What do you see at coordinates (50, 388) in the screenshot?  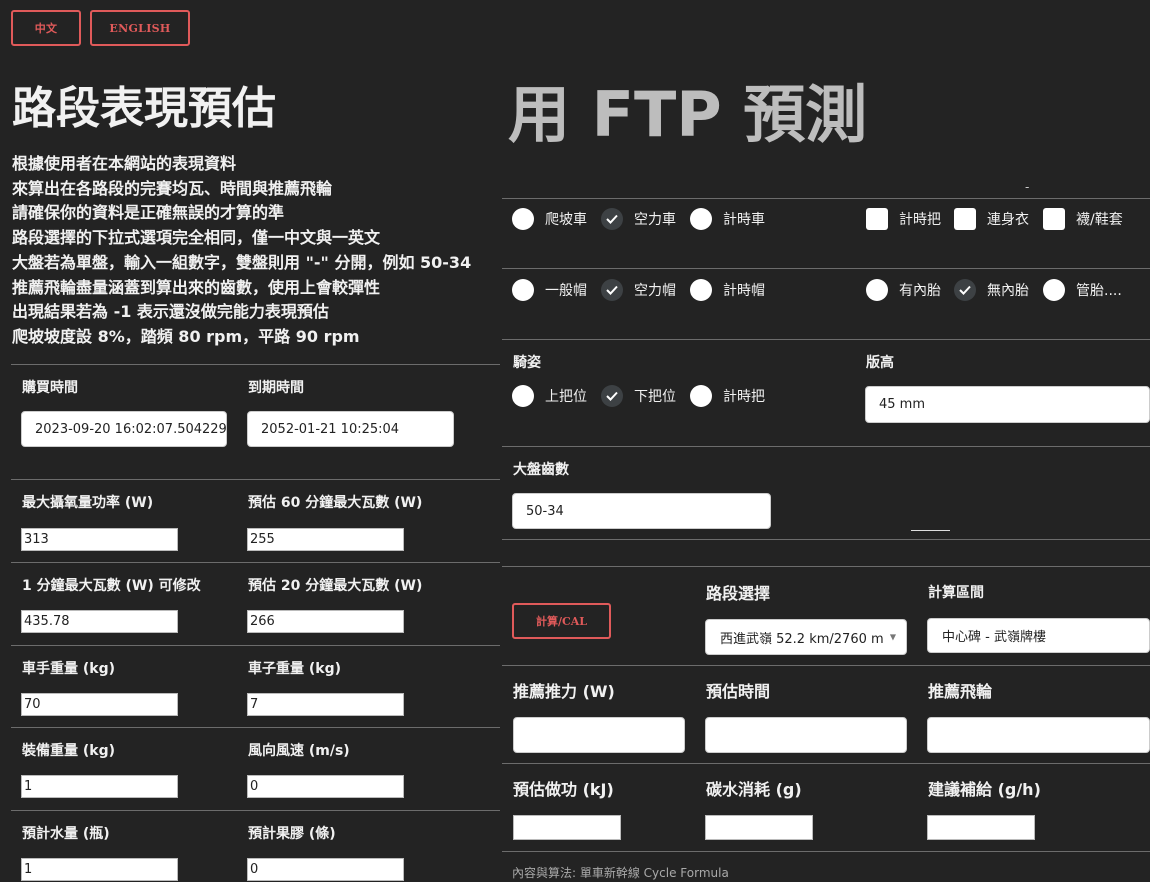 I see `purchase-time-label: 購買時間` at bounding box center [50, 388].